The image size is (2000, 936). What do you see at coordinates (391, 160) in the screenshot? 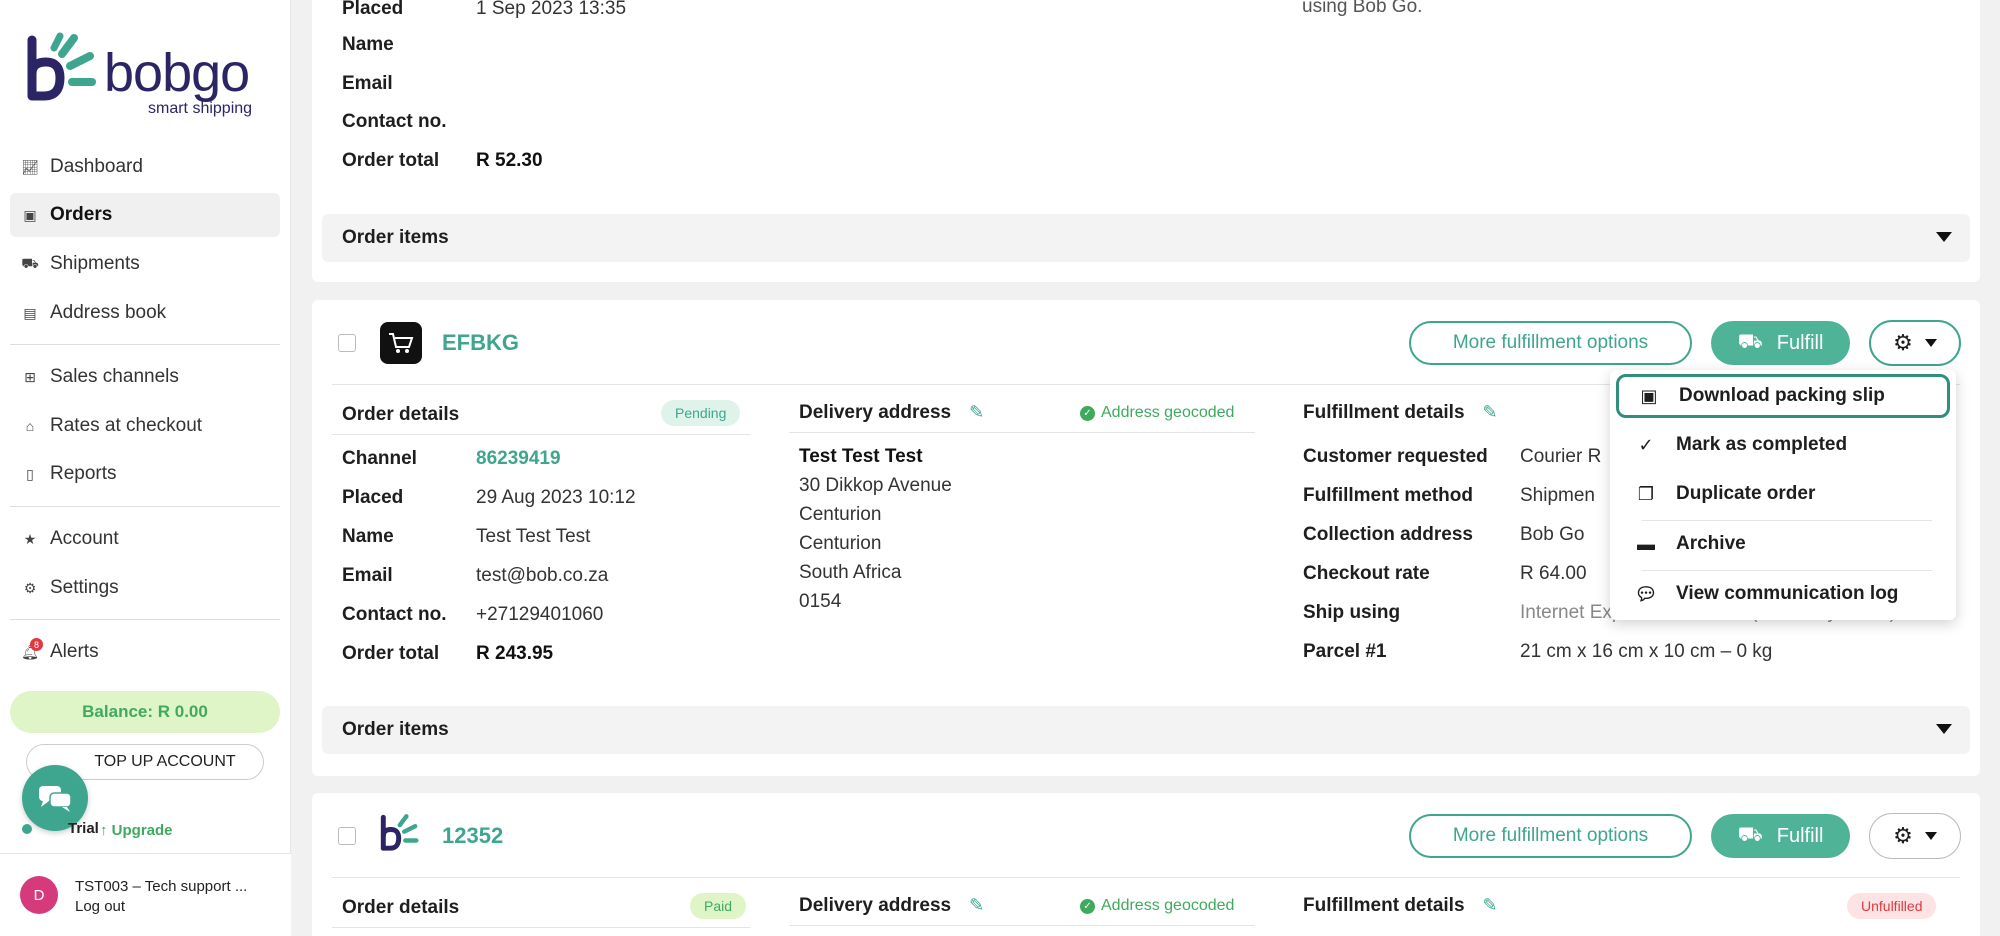
I see `order-total-label: Order total` at bounding box center [391, 160].